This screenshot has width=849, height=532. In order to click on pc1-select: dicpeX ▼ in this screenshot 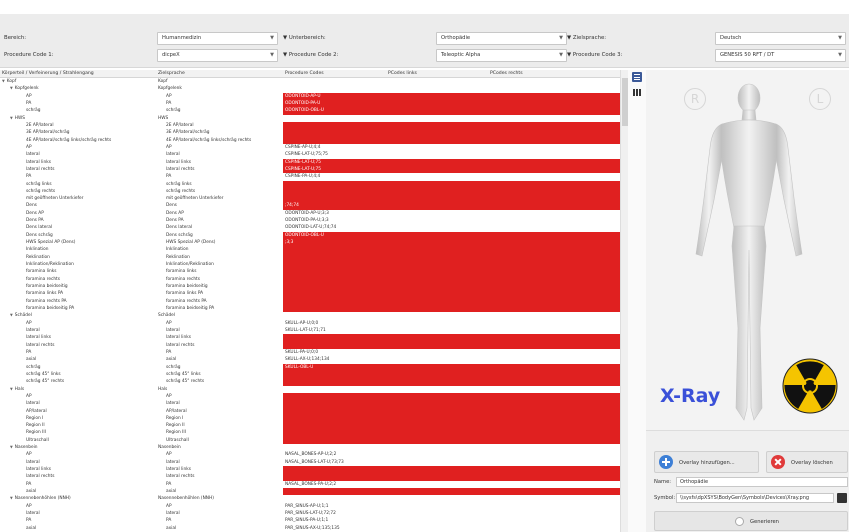, I will do `click(217, 55)`.